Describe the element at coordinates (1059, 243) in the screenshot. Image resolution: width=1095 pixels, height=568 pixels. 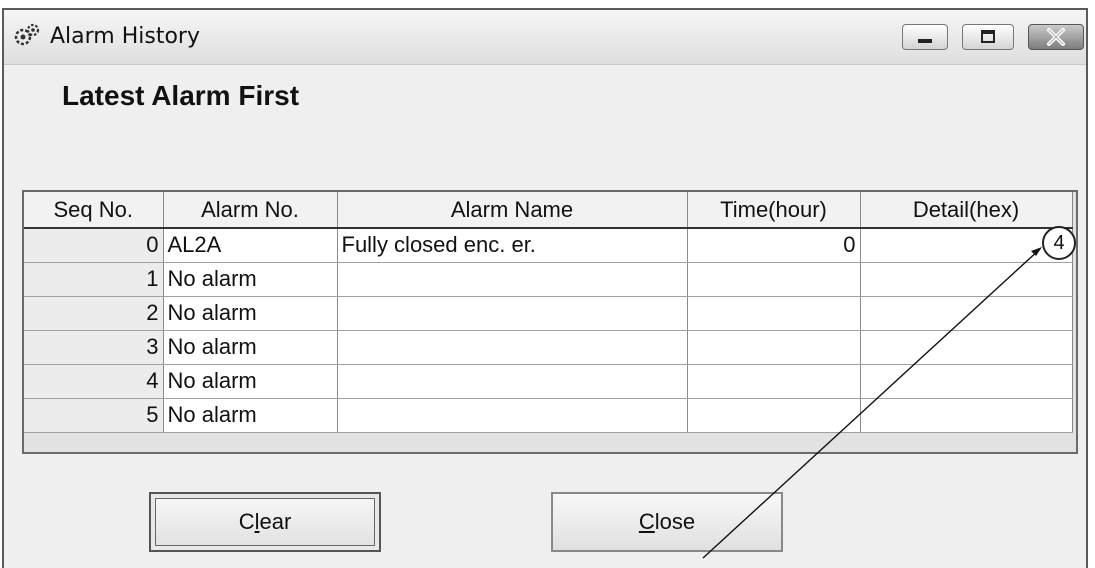
I see `callout-marker: 4` at that location.